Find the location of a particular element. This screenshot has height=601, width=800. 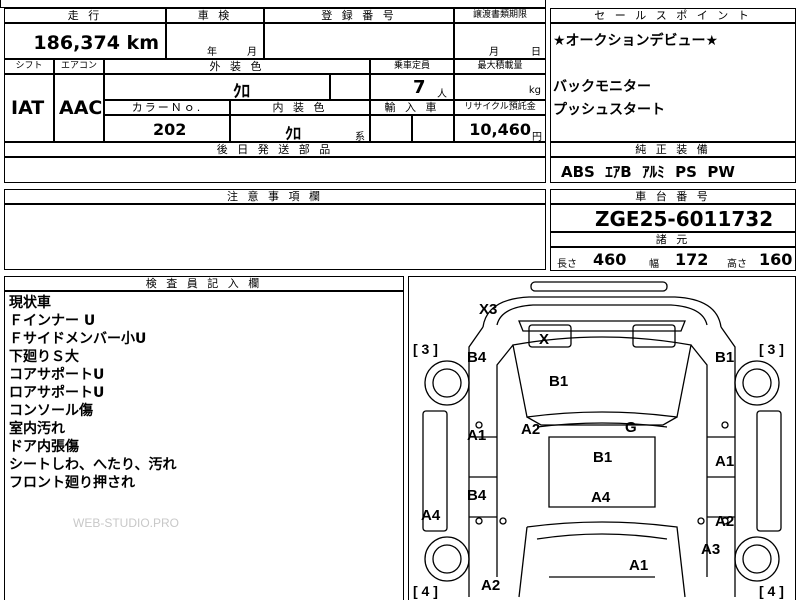

interior-label: 内 装 色 is located at coordinates (300, 107).